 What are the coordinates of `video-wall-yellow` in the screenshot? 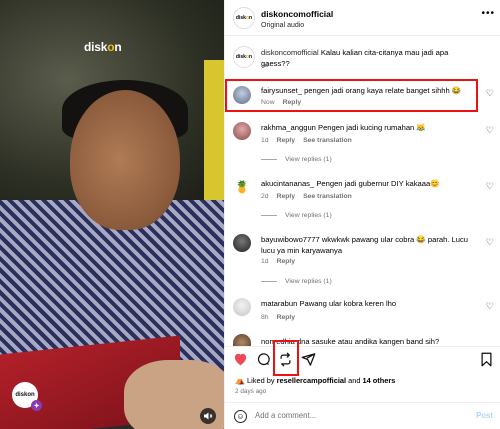 It's located at (214, 130).